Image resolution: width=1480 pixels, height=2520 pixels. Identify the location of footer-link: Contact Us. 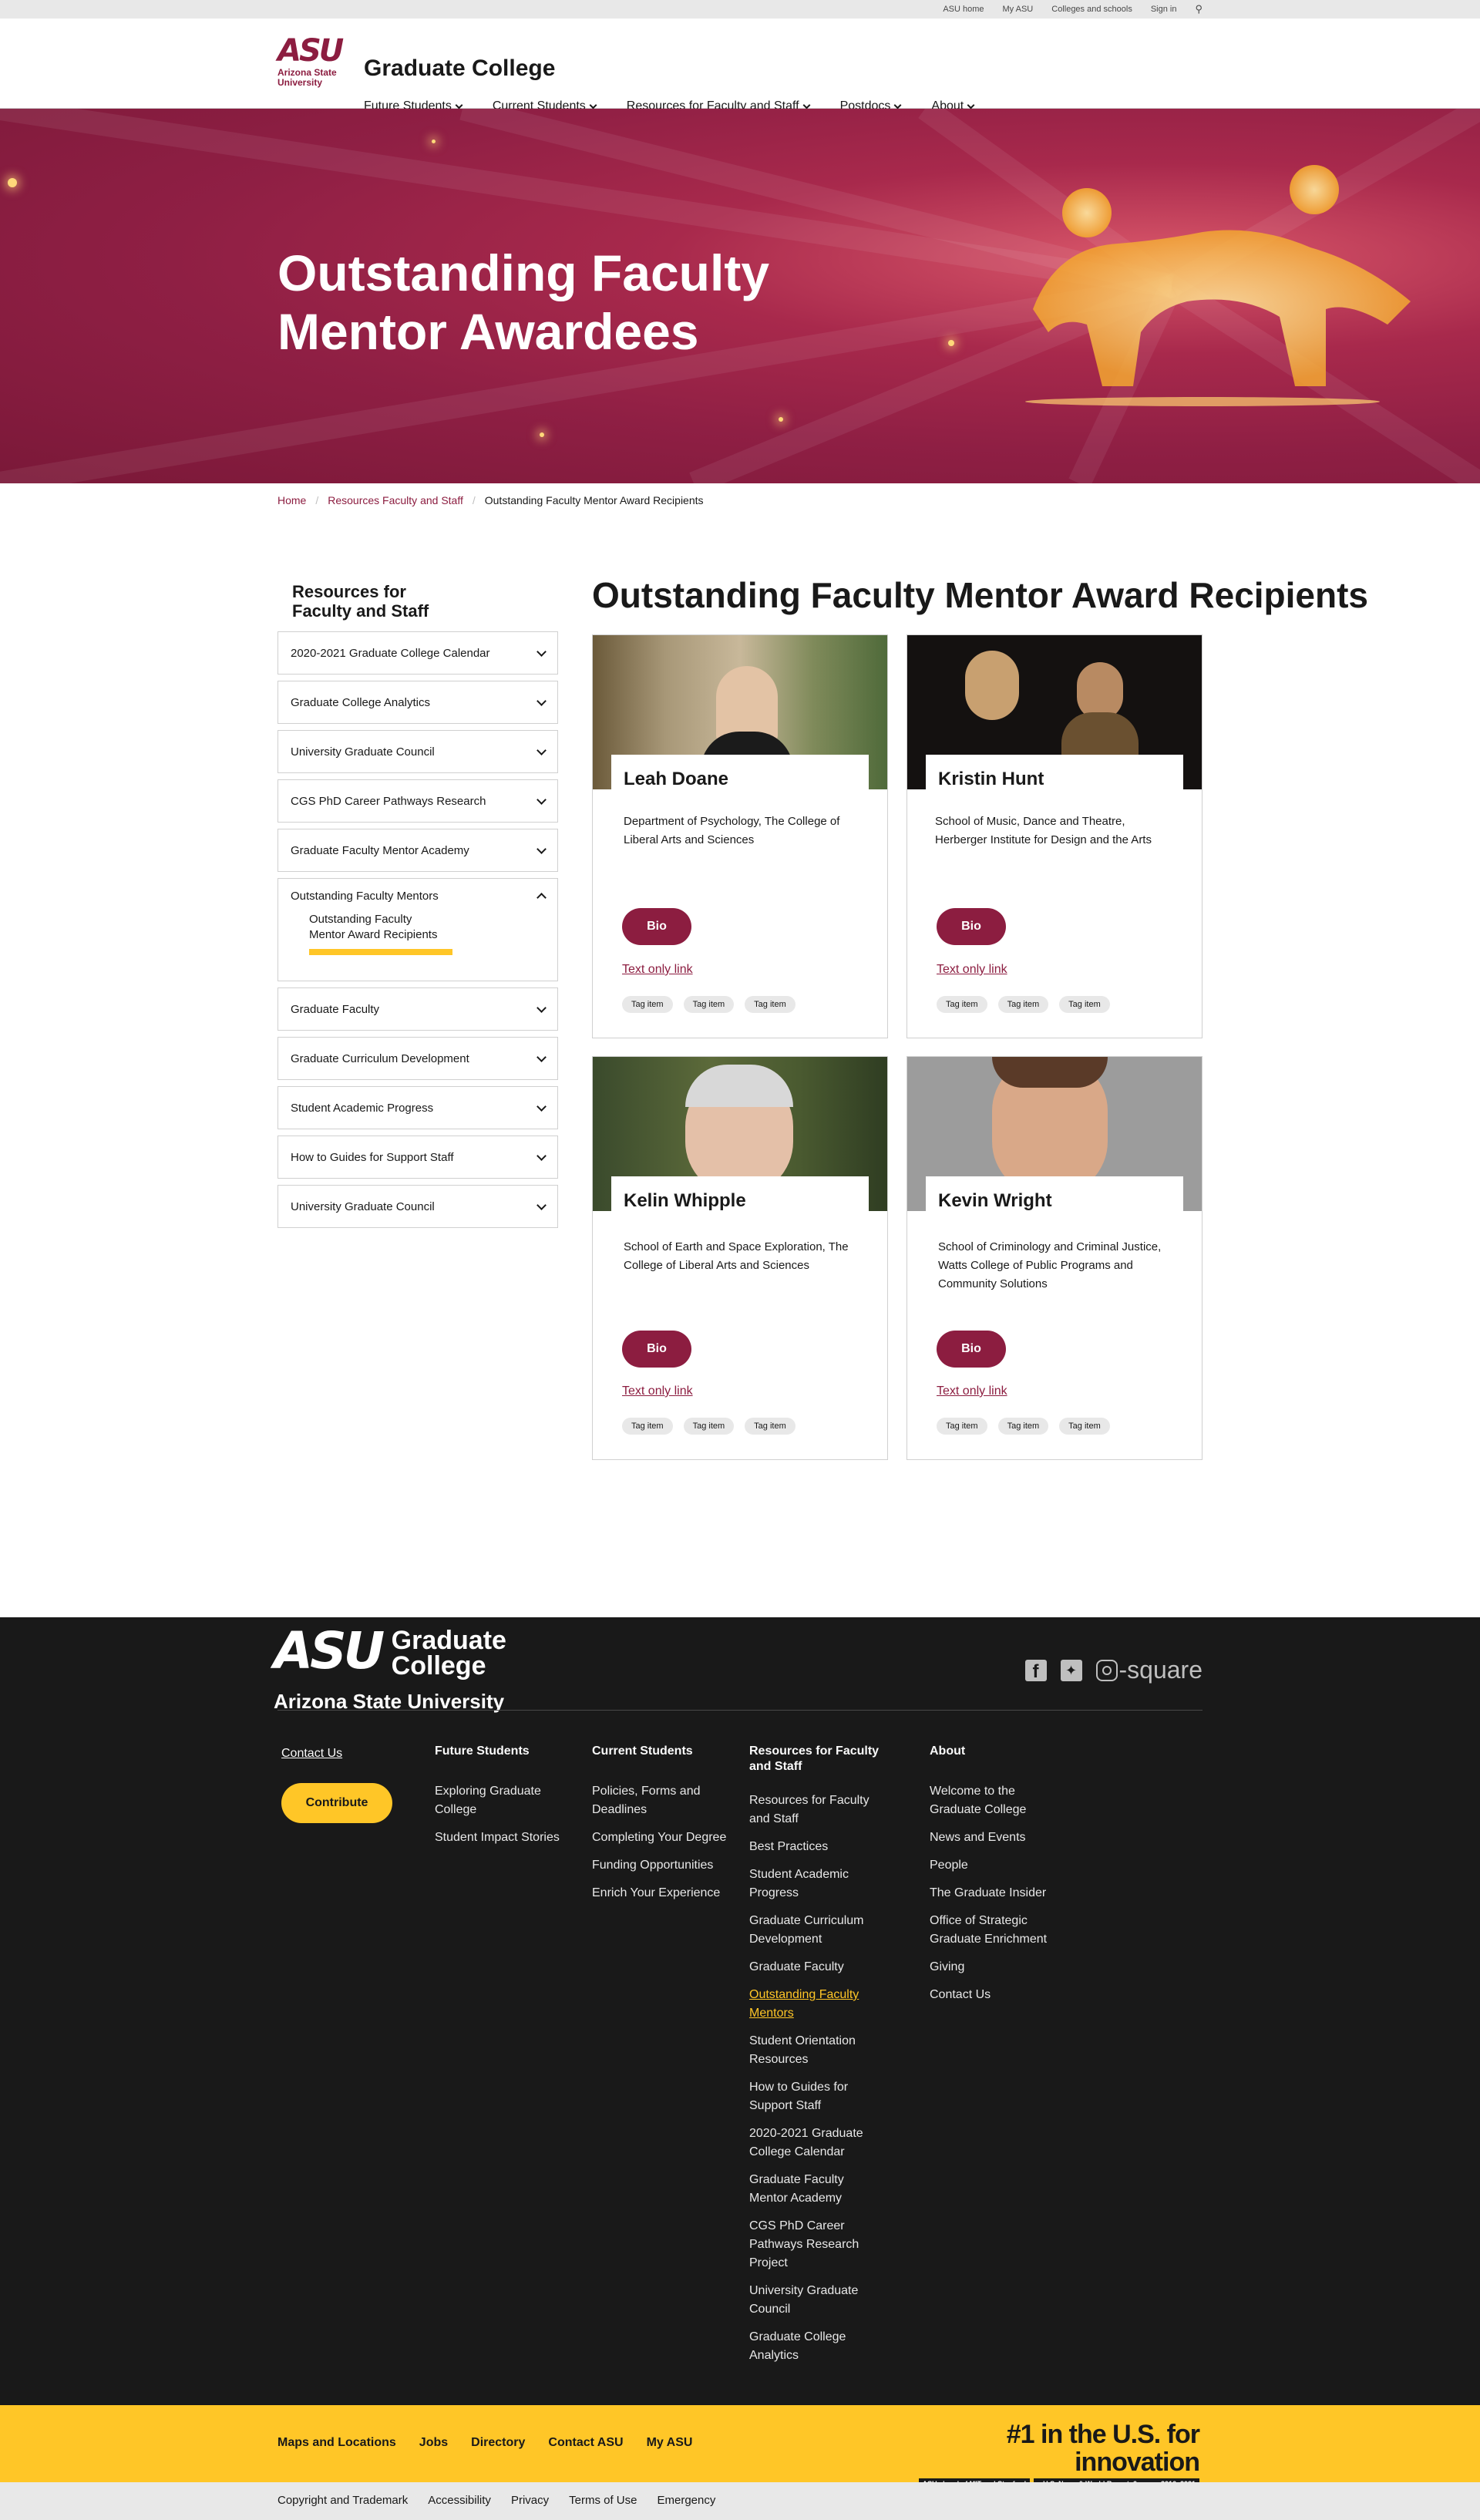
(996, 1995).